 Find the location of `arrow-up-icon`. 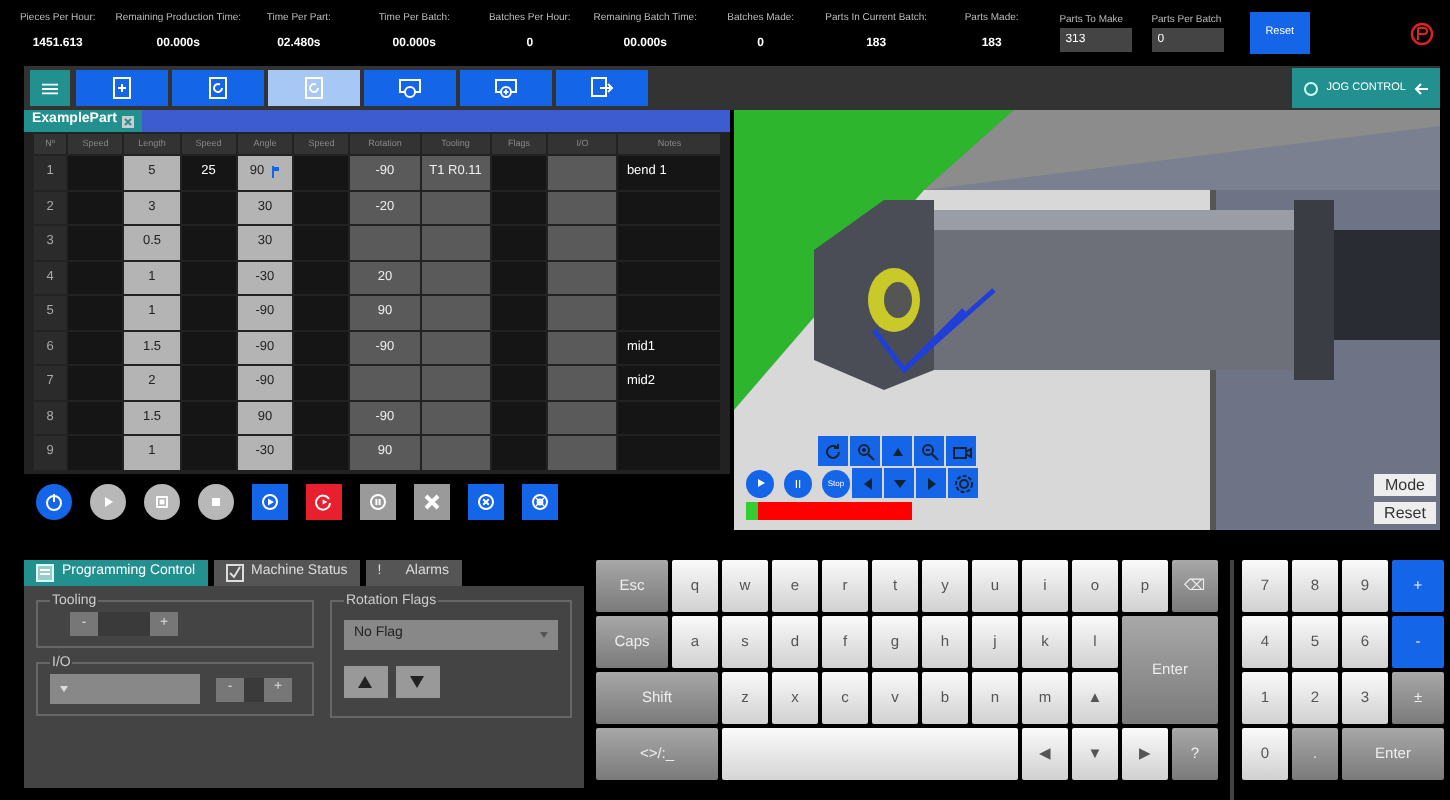

arrow-up-icon is located at coordinates (365, 681).